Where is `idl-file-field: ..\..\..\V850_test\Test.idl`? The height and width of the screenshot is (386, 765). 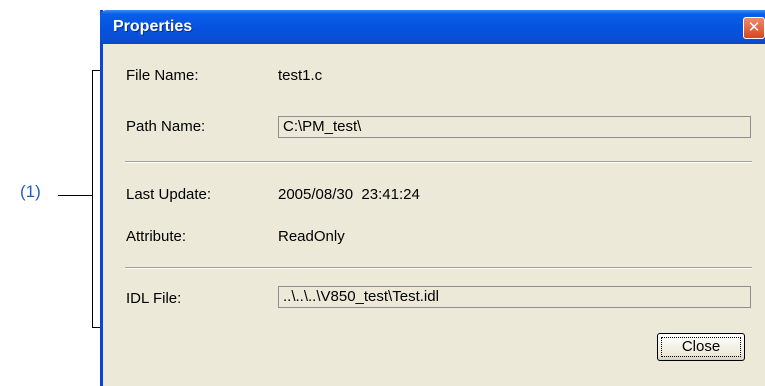
idl-file-field: ..\..\..\V850_test\Test.idl is located at coordinates (514, 297).